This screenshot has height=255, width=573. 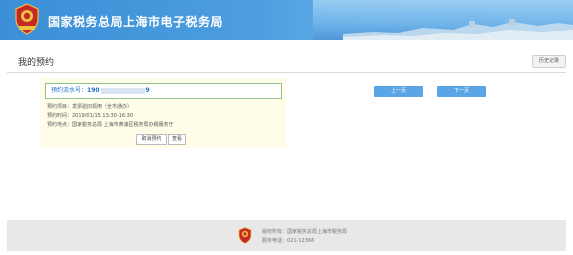 I want to click on flow-number-box: 预约流水号：190 9, so click(x=163, y=91).